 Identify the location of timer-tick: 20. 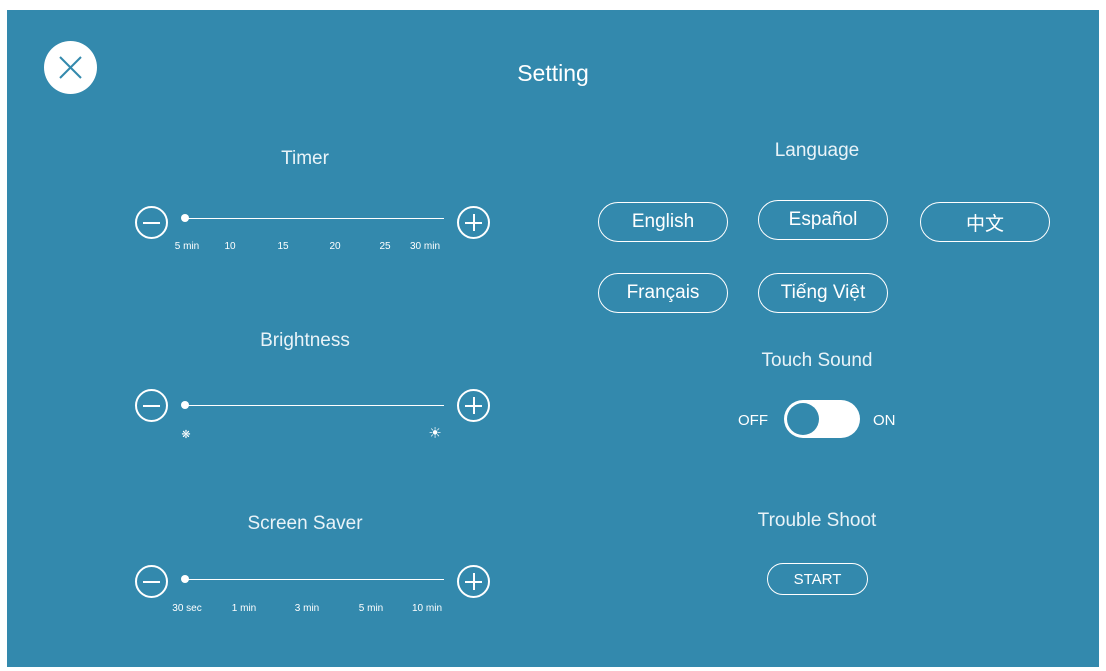
(335, 246).